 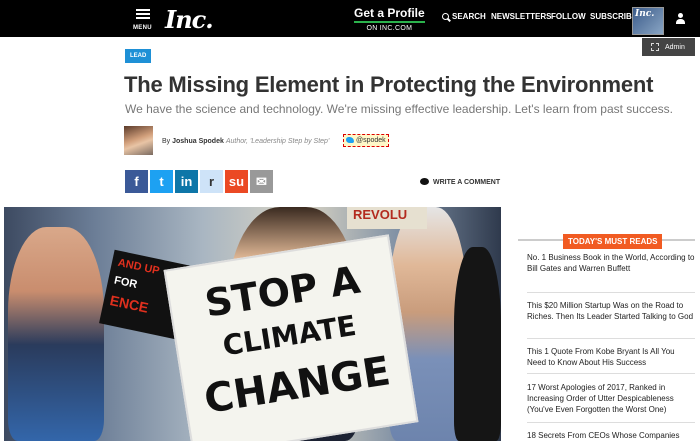 I want to click on search-icon, so click(x=445, y=16).